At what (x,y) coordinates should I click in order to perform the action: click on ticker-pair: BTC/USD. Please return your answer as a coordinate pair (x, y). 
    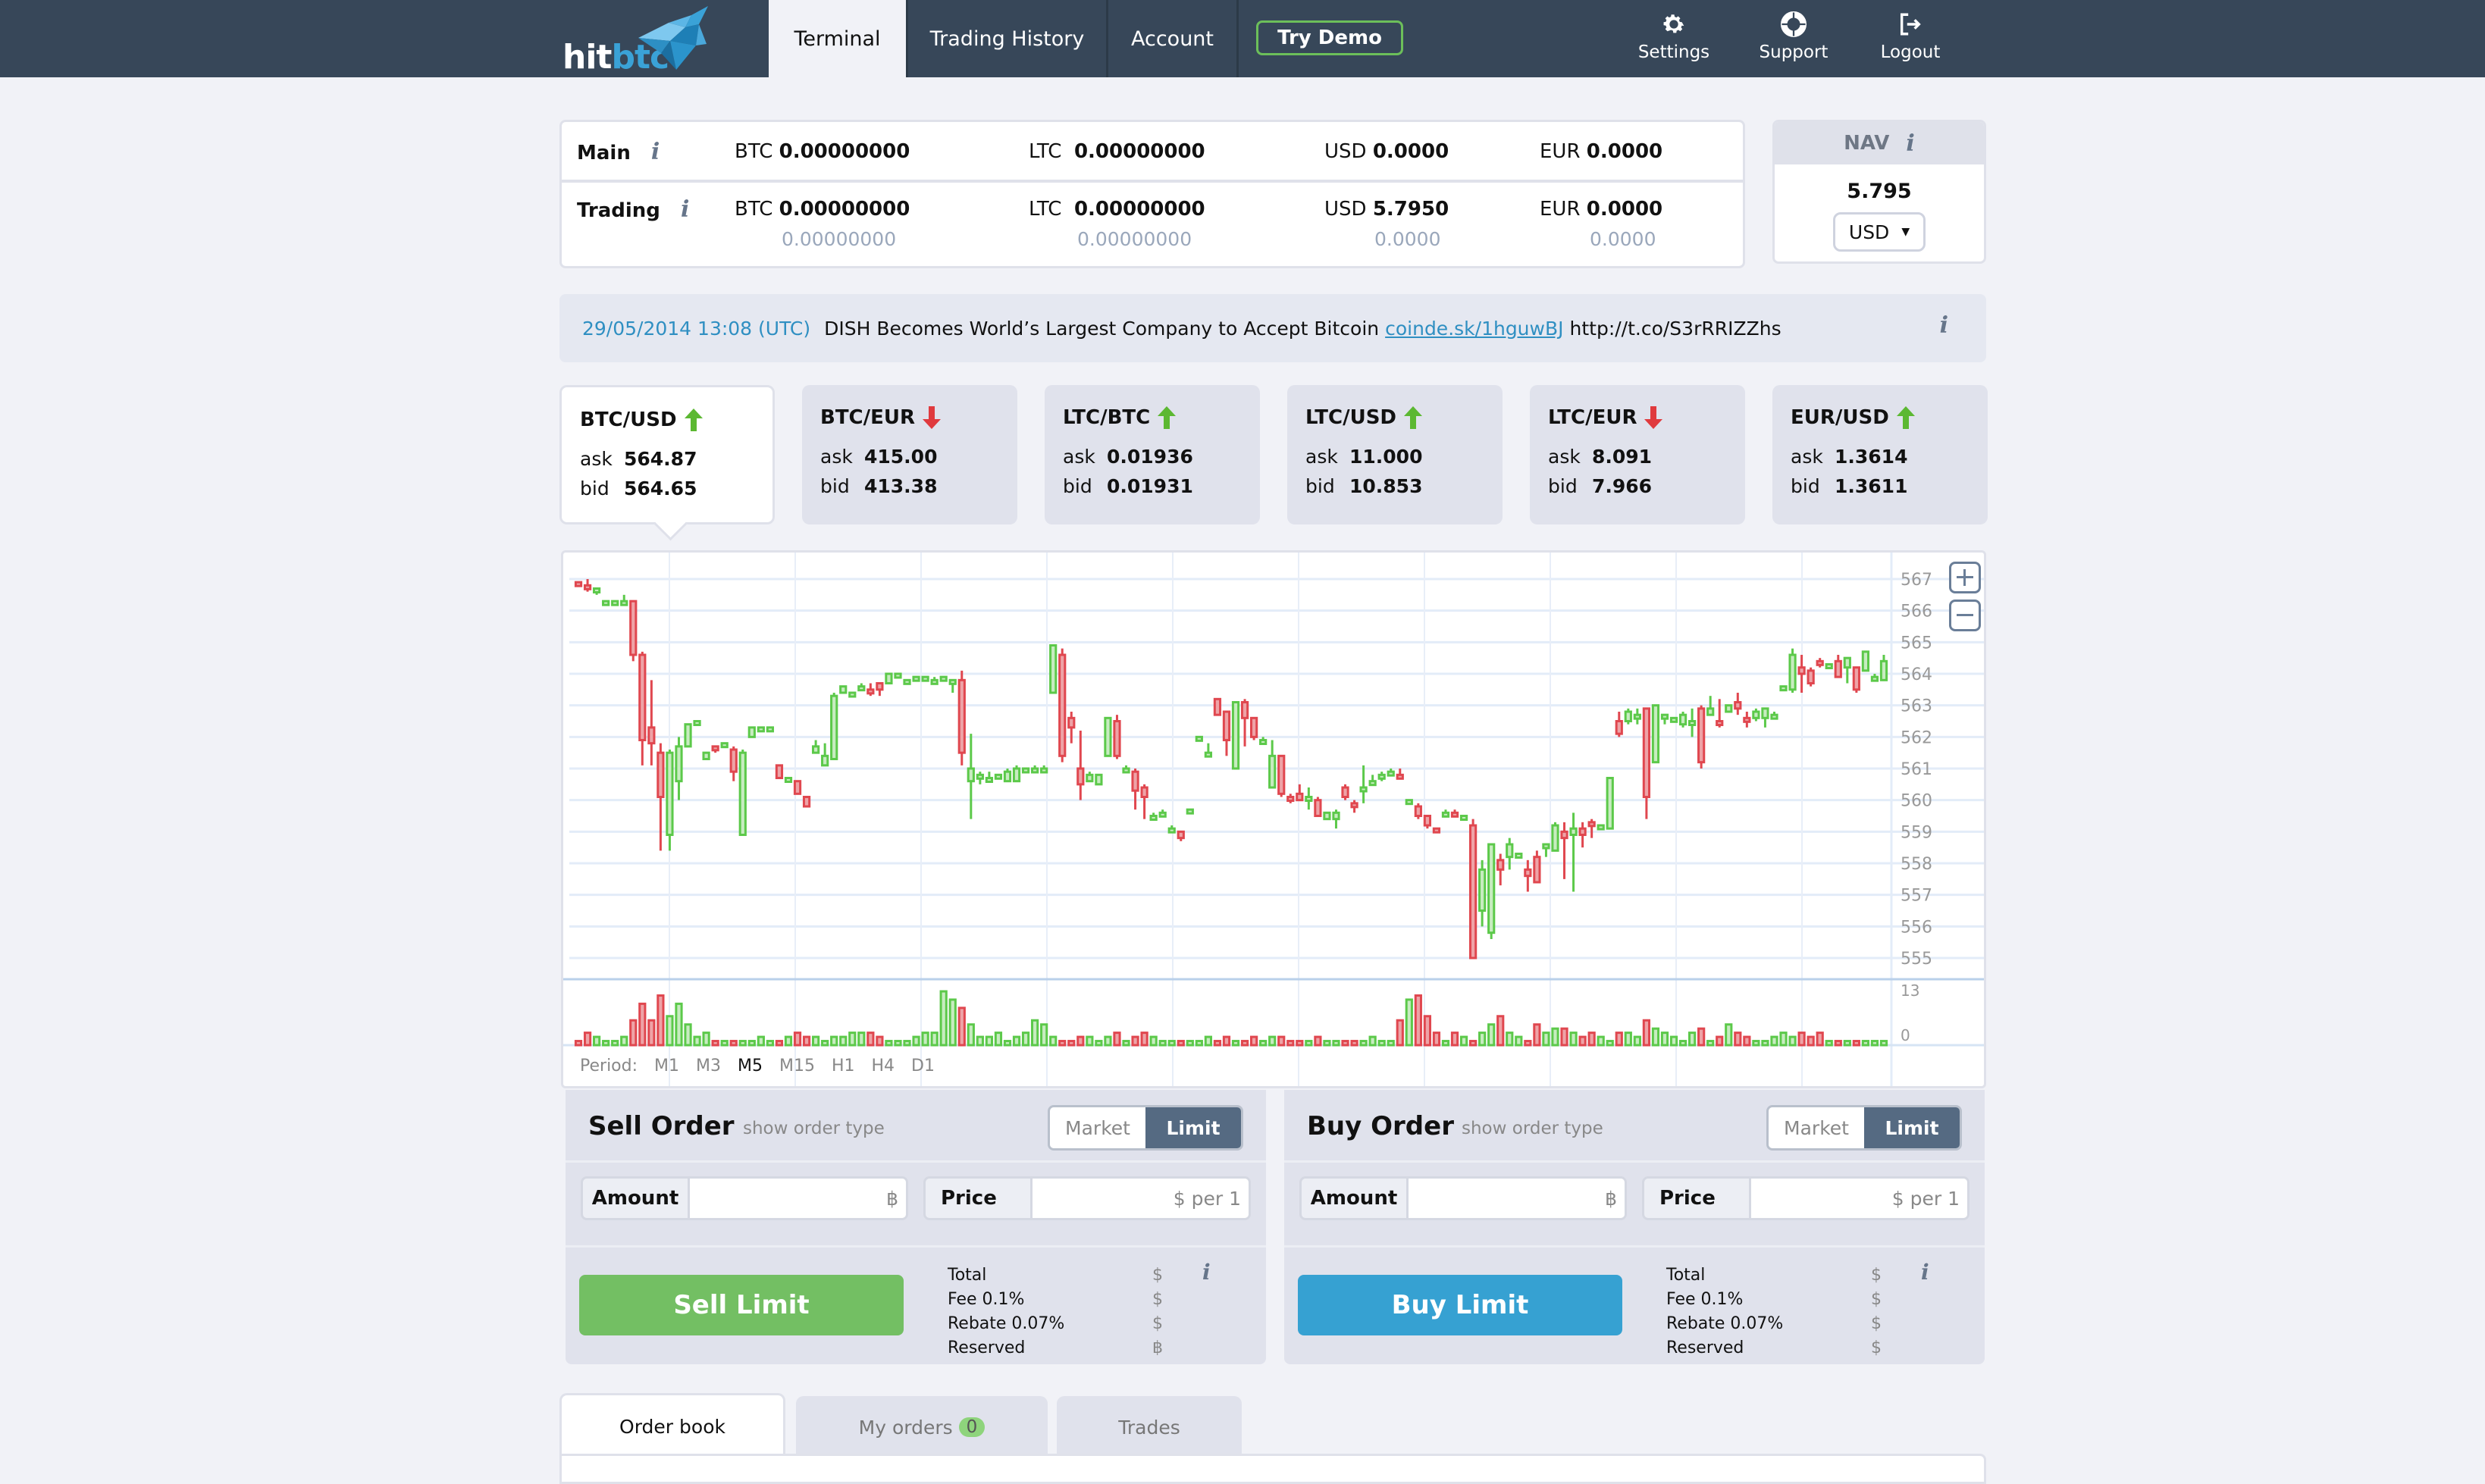
    Looking at the image, I should click on (628, 420).